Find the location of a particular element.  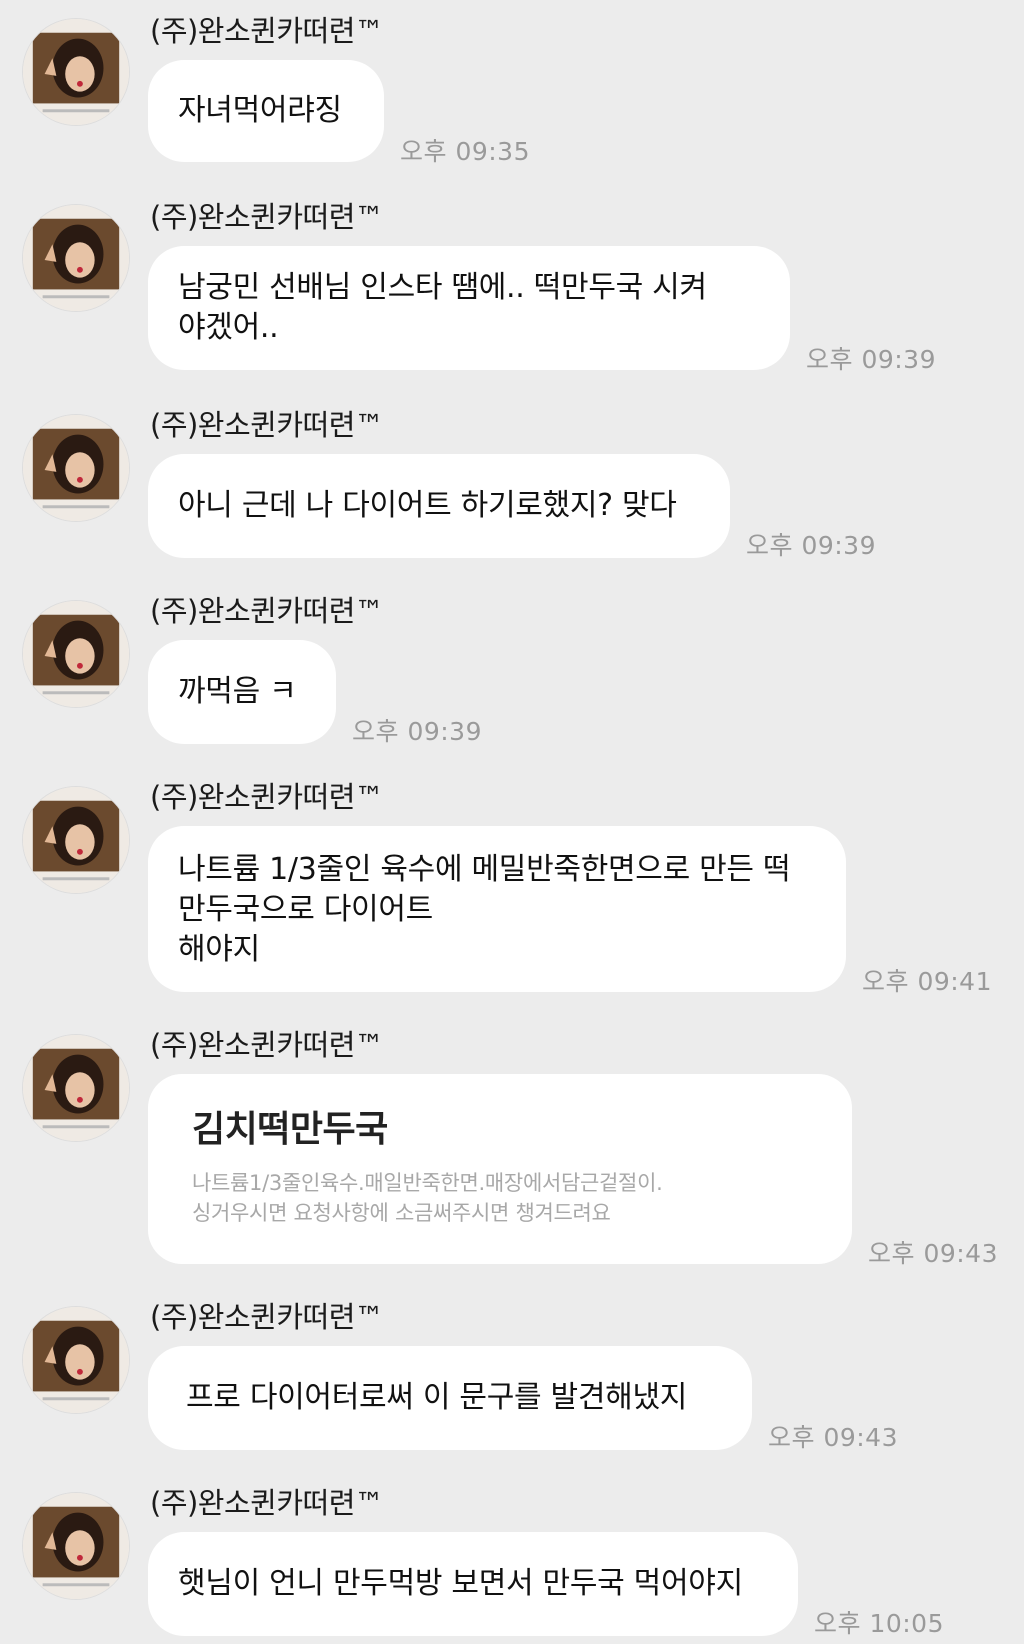

message-bubble: 햇님이 언니 만두먹방 보면서 만두국 먹어야지 is located at coordinates (473, 1584).